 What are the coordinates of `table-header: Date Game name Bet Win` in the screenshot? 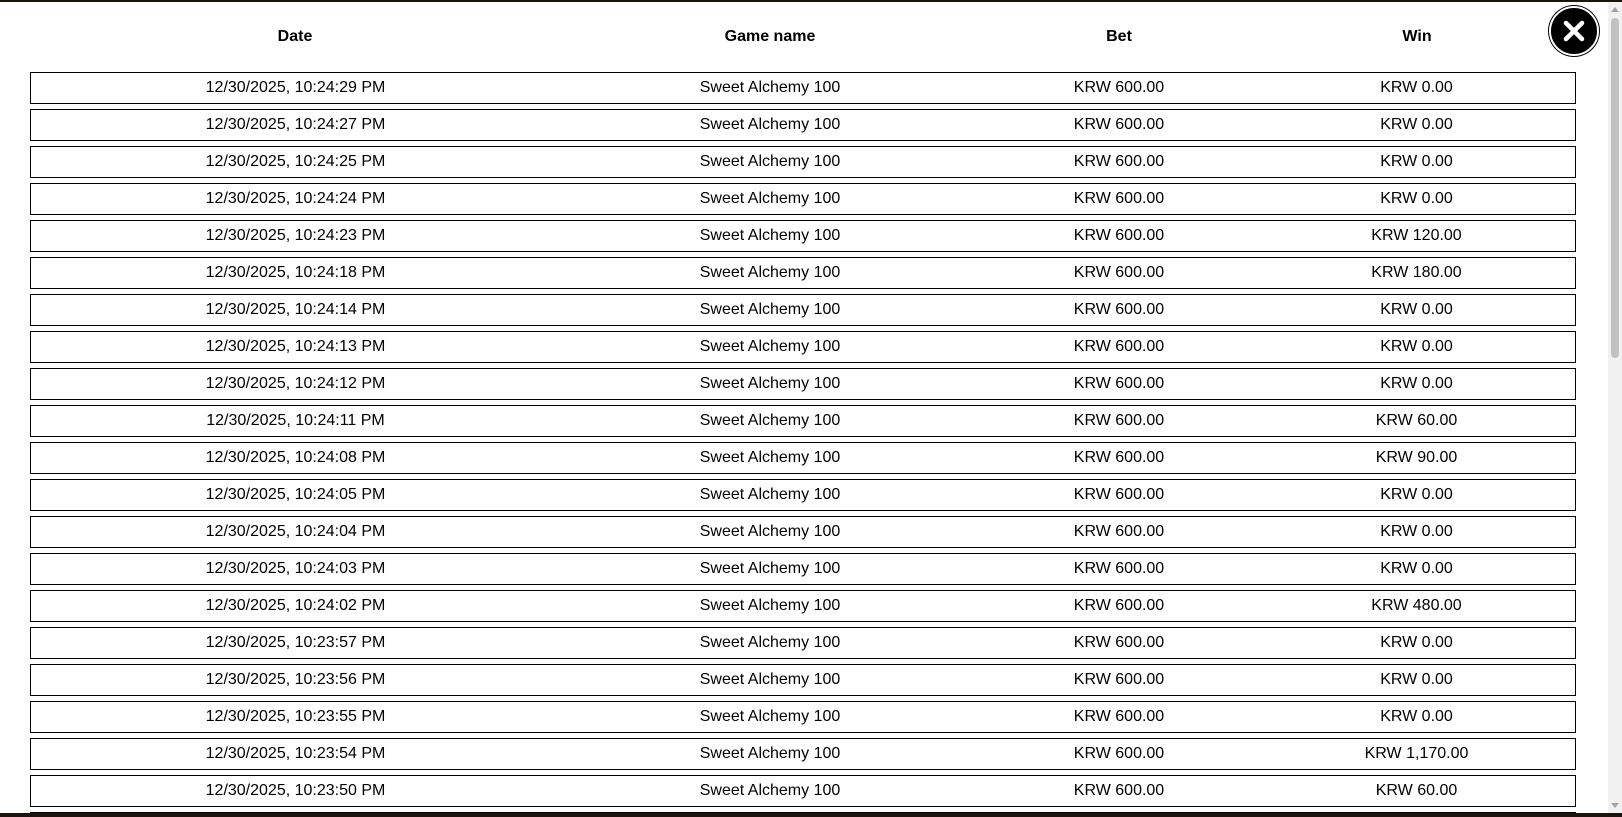 It's located at (803, 37).